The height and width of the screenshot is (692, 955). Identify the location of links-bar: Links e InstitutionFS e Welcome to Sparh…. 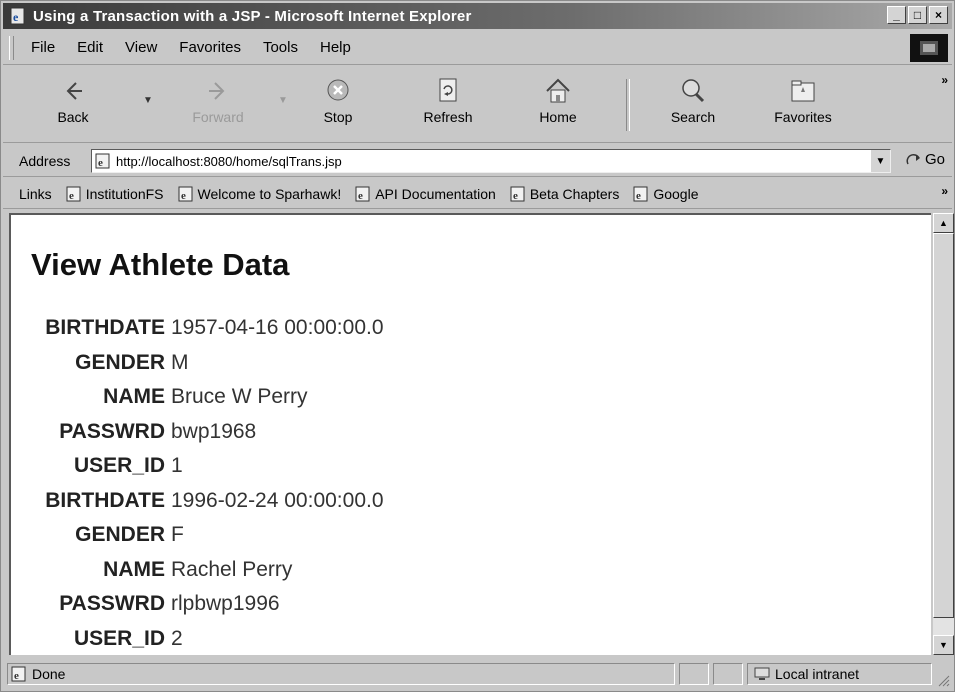
(477, 194).